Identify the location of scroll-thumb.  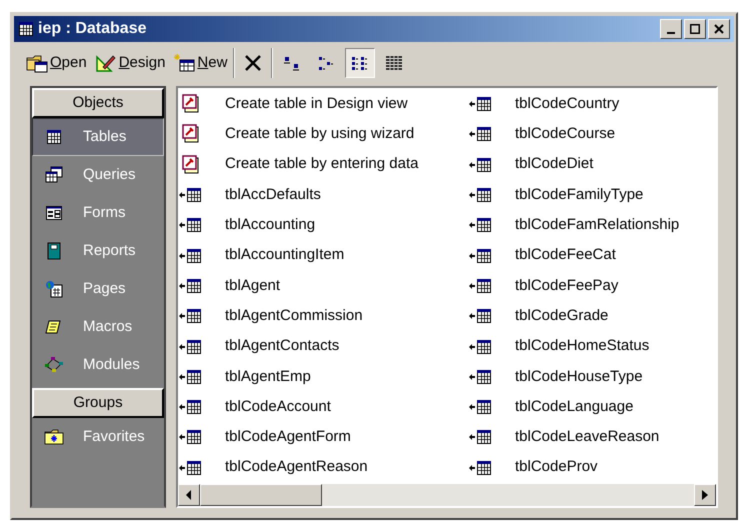
(261, 495).